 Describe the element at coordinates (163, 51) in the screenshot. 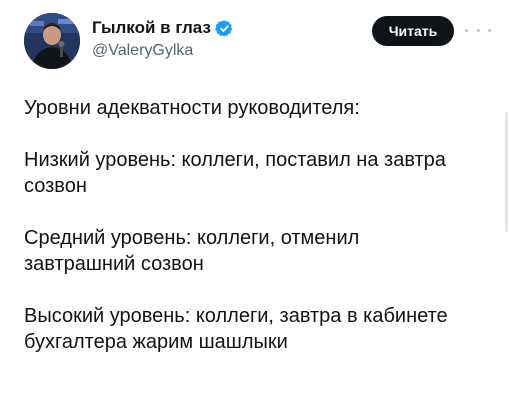

I see `handle: @ValeryGylka` at that location.